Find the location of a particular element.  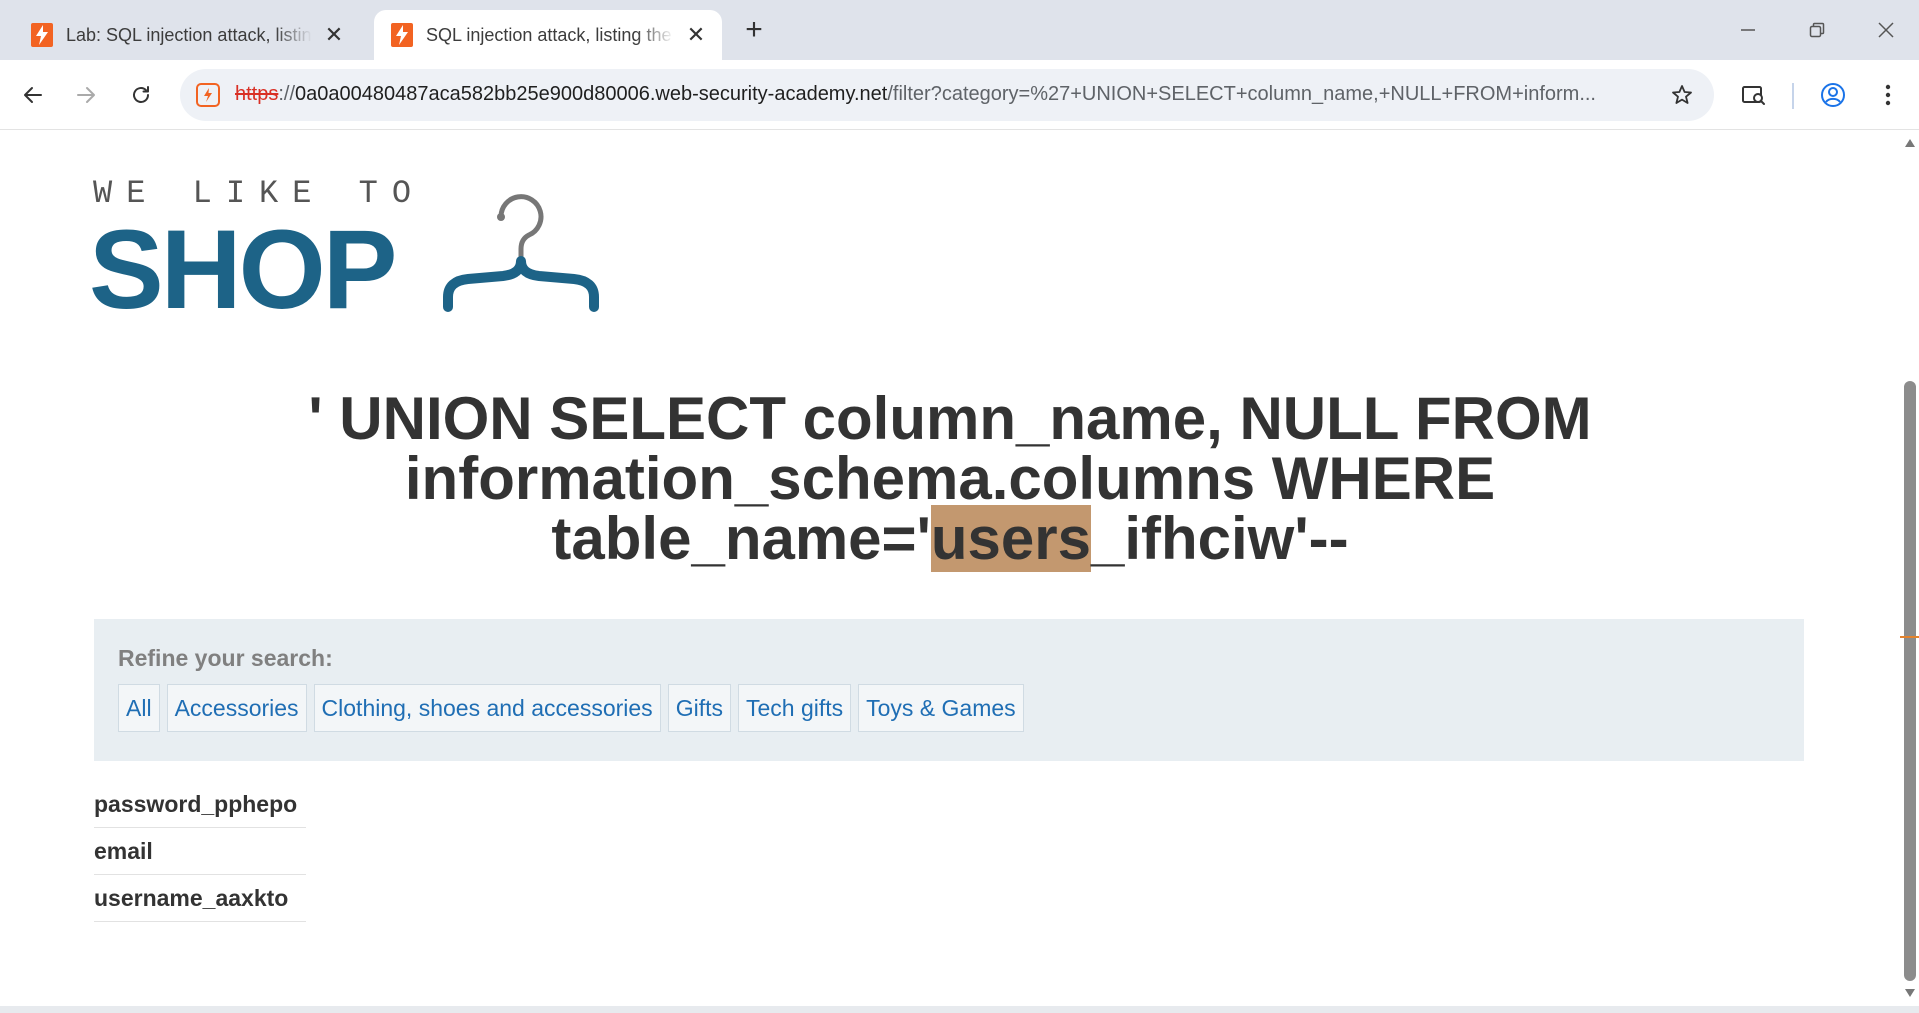

restore-icon is located at coordinates (1817, 30).